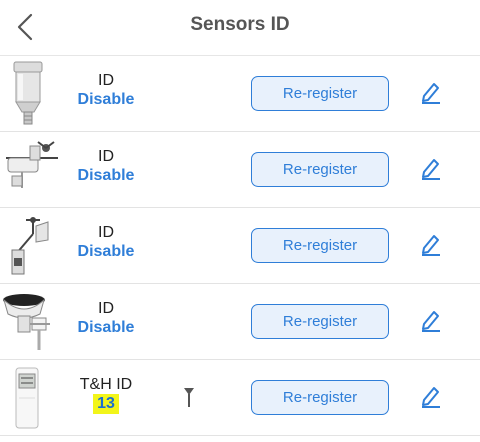 This screenshot has width=480, height=442. What do you see at coordinates (106, 384) in the screenshot?
I see `sensor-id-label: T&H ID` at bounding box center [106, 384].